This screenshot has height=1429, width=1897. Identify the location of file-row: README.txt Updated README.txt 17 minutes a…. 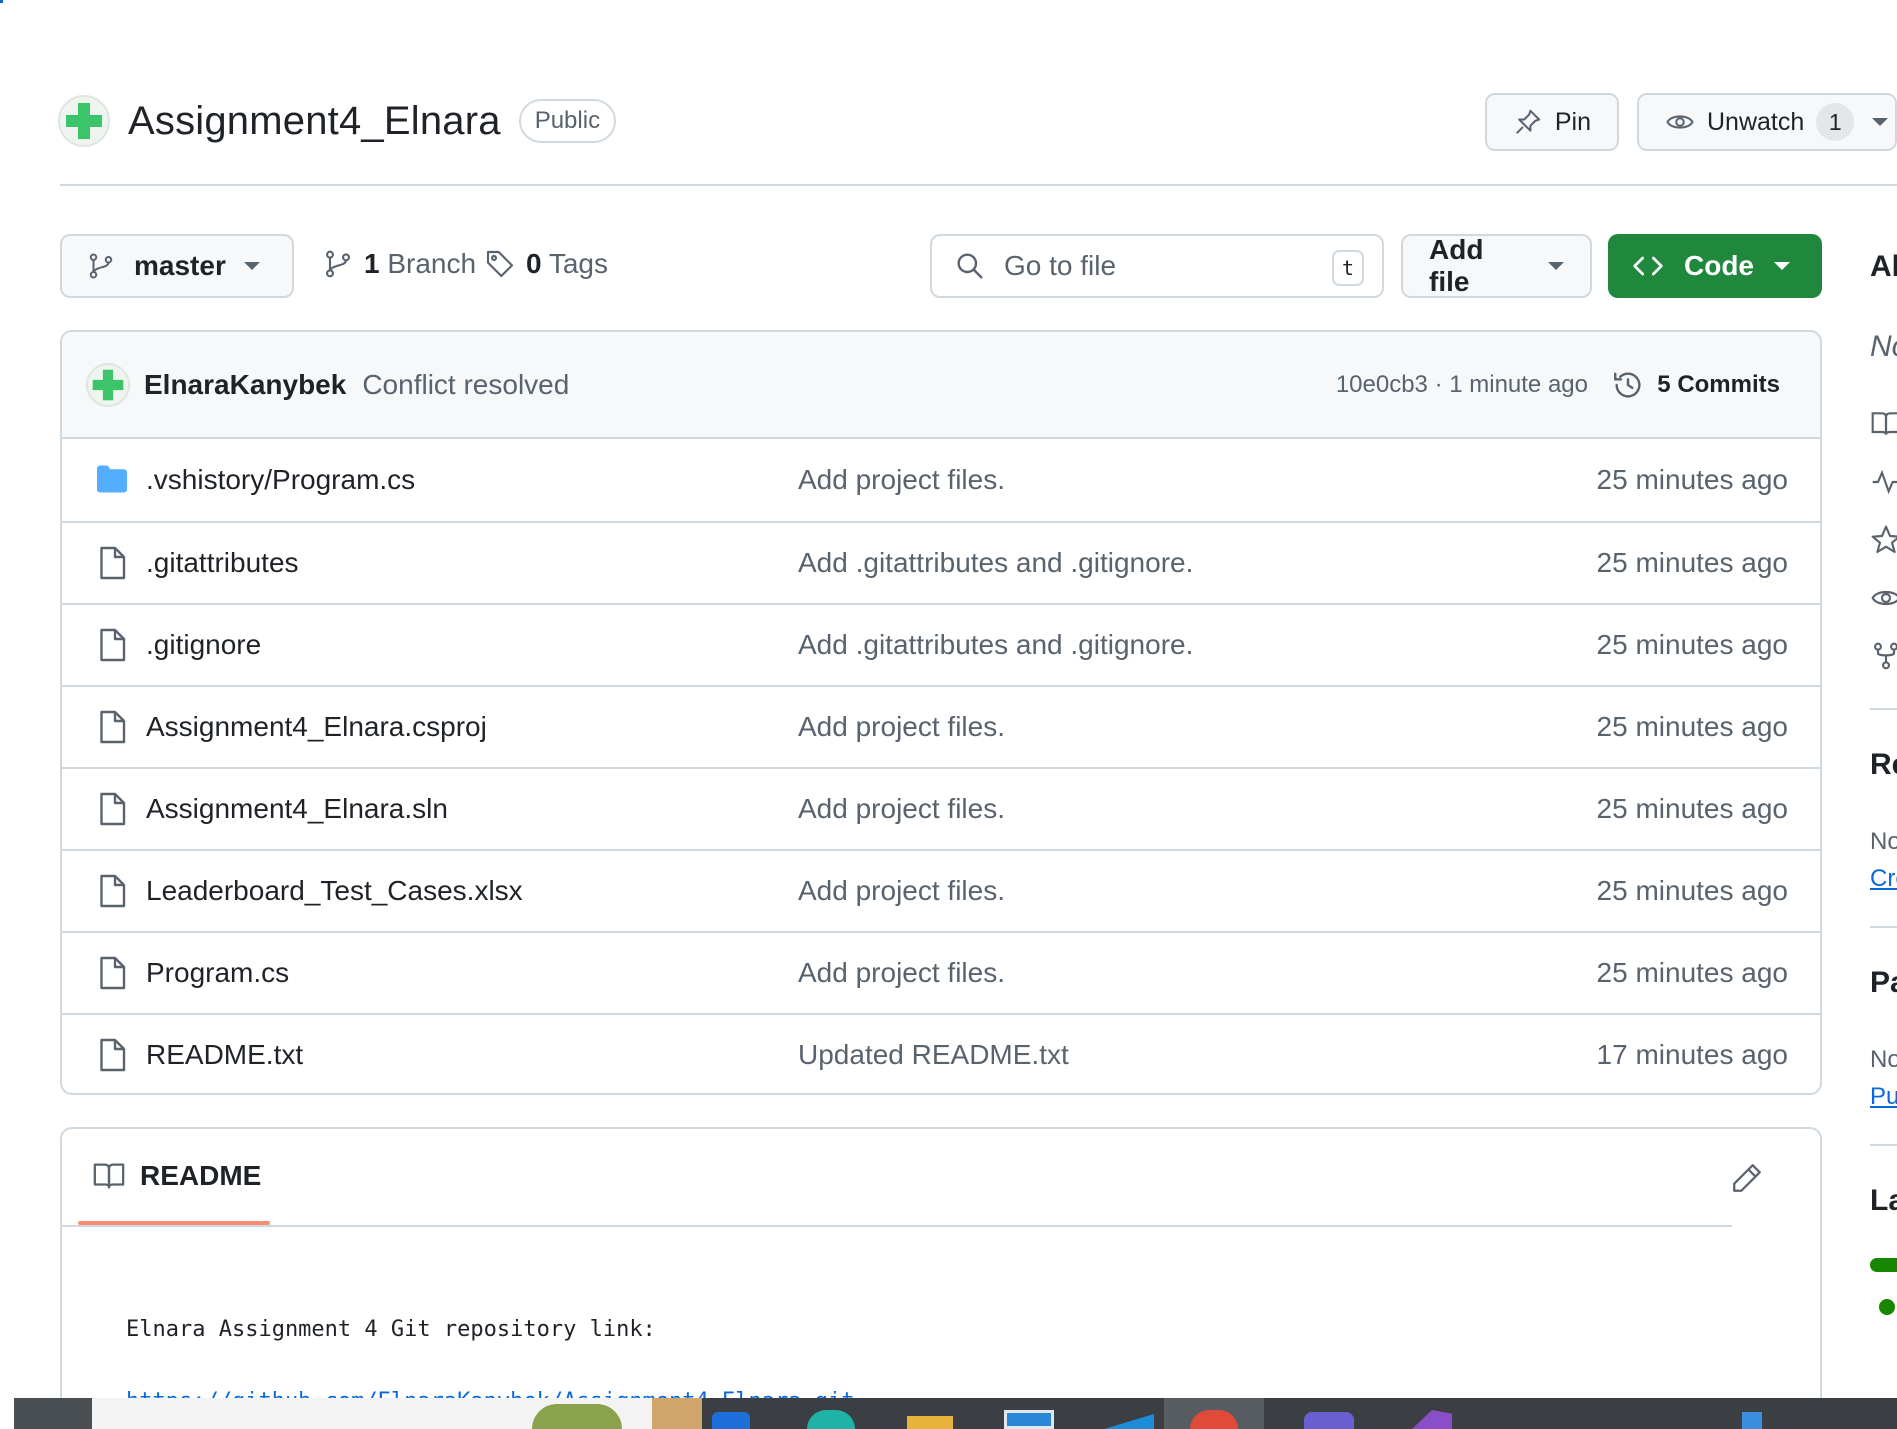
(941, 1053).